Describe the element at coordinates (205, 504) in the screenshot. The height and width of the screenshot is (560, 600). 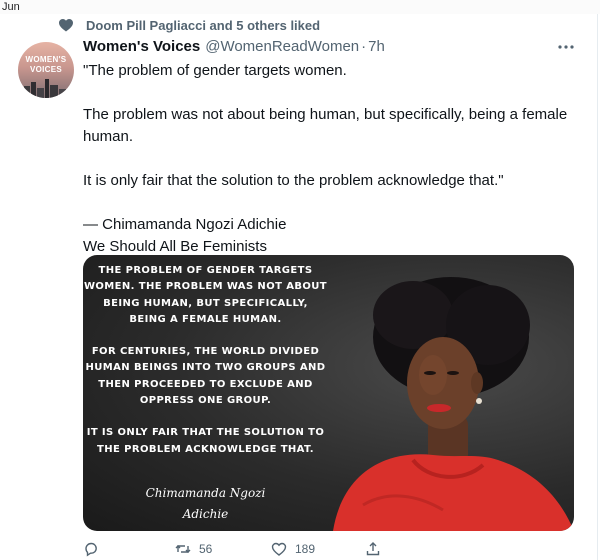
I see `image-signature: Chimamanda Ngozi Adichie` at that location.